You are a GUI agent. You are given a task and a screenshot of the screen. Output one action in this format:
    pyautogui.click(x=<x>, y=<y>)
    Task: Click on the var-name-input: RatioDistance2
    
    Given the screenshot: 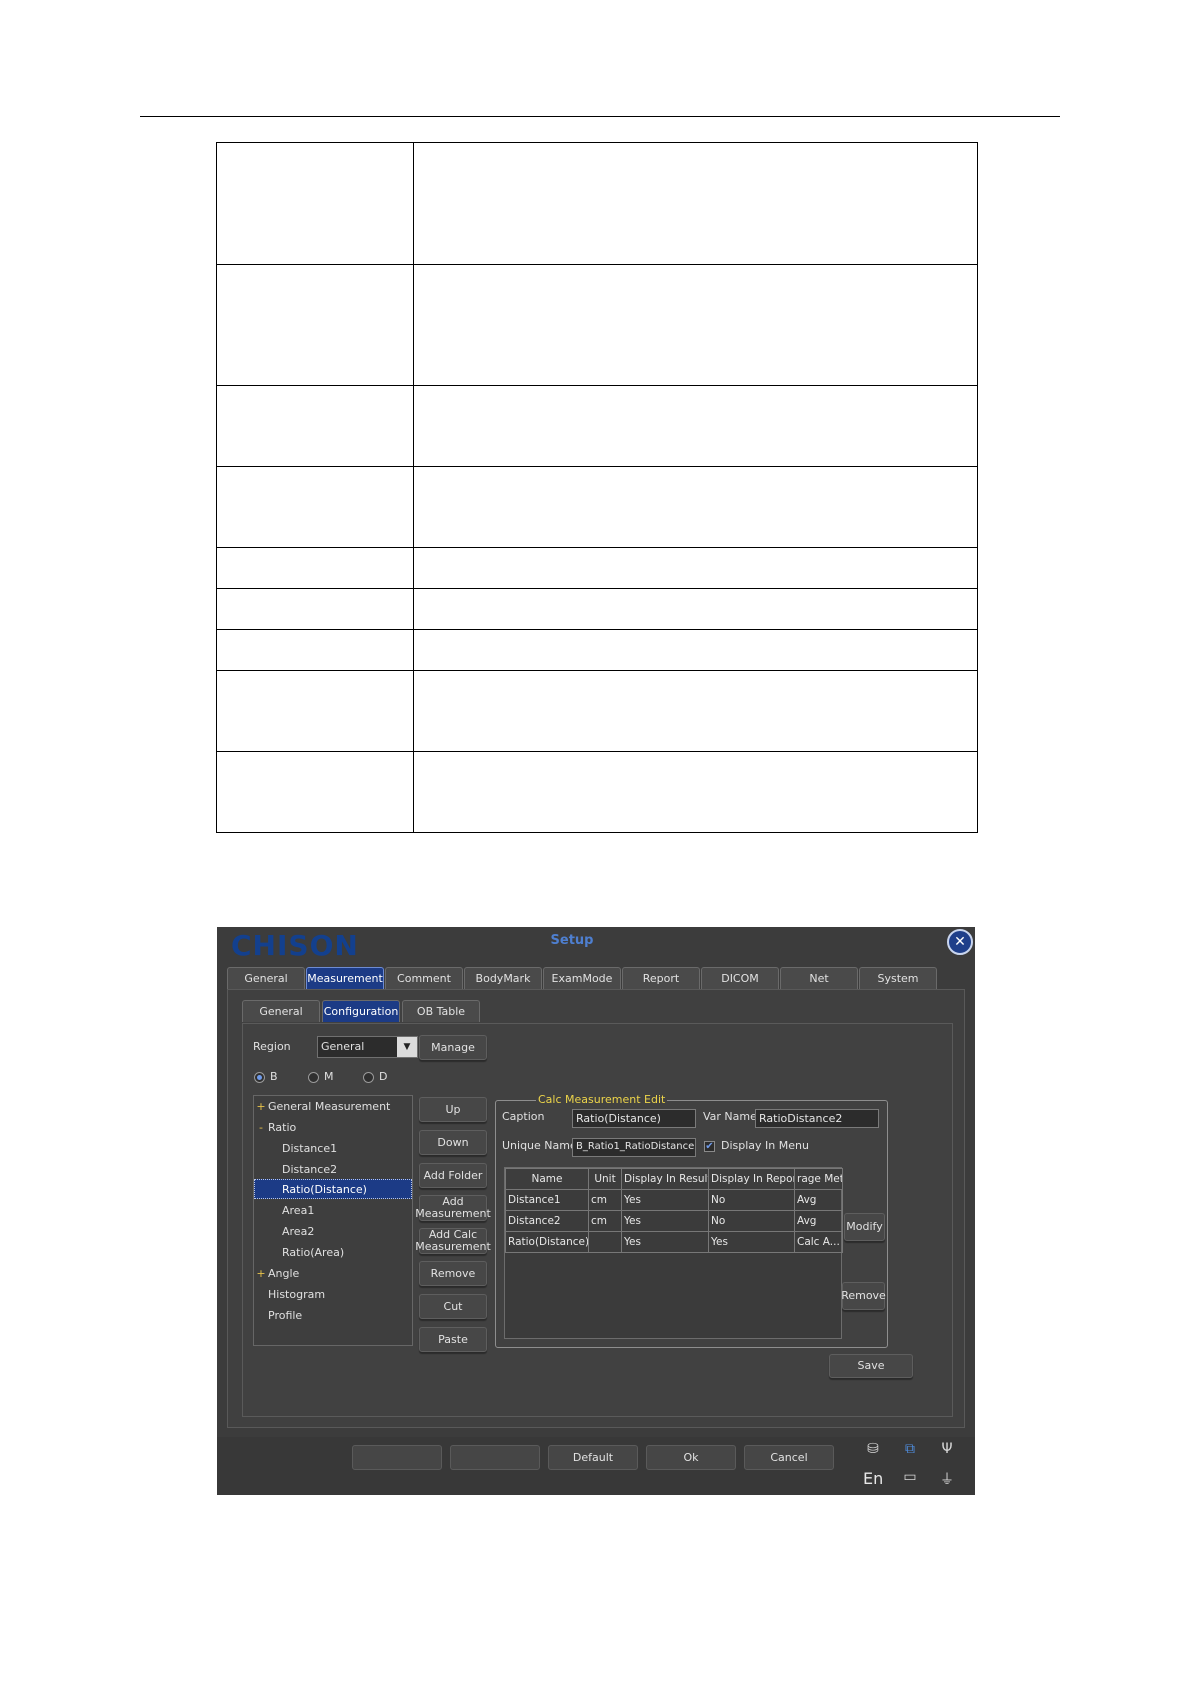 What is the action you would take?
    pyautogui.click(x=817, y=1118)
    